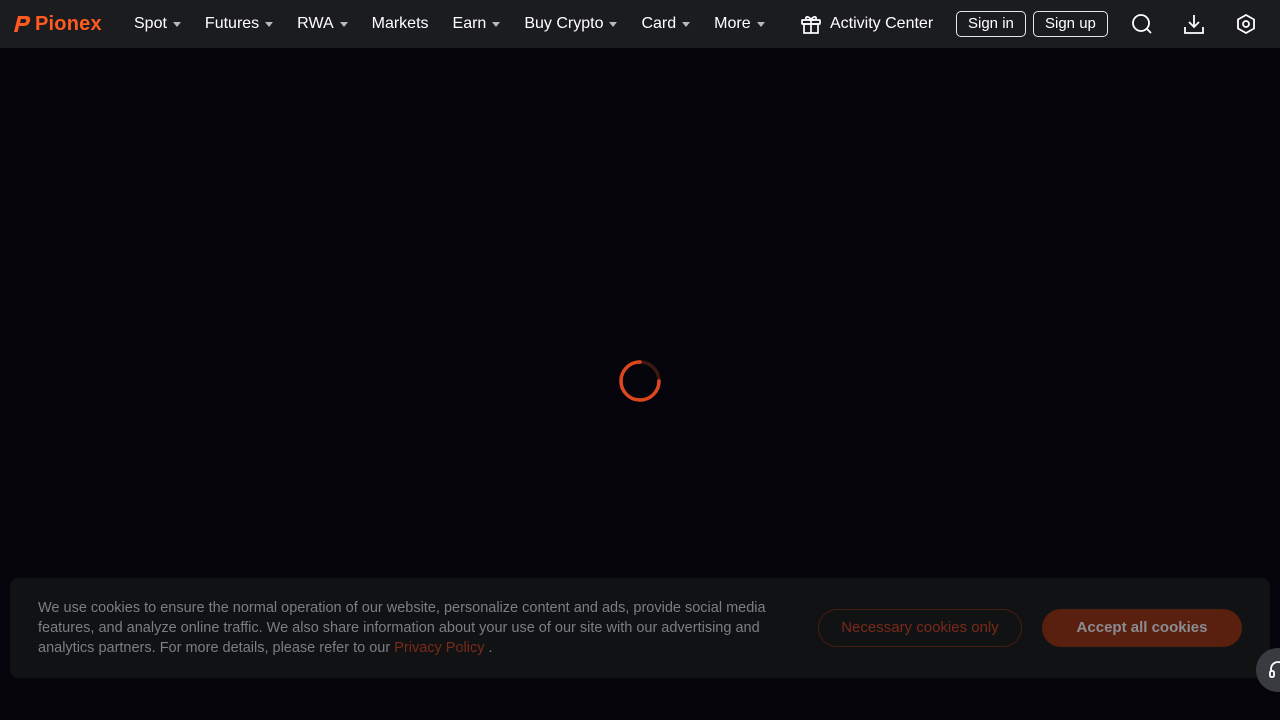  Describe the element at coordinates (1070, 24) in the screenshot. I see `sign-up-button: Sign up` at that location.